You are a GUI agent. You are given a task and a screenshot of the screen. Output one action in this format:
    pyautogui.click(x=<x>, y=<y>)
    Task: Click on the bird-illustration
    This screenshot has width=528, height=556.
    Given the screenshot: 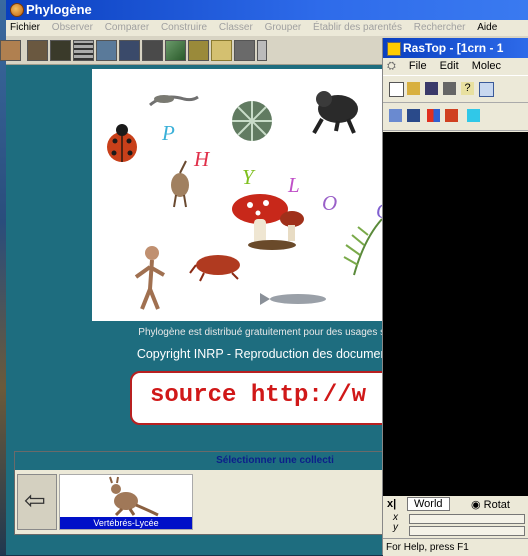 What is the action you would take?
    pyautogui.click(x=180, y=184)
    